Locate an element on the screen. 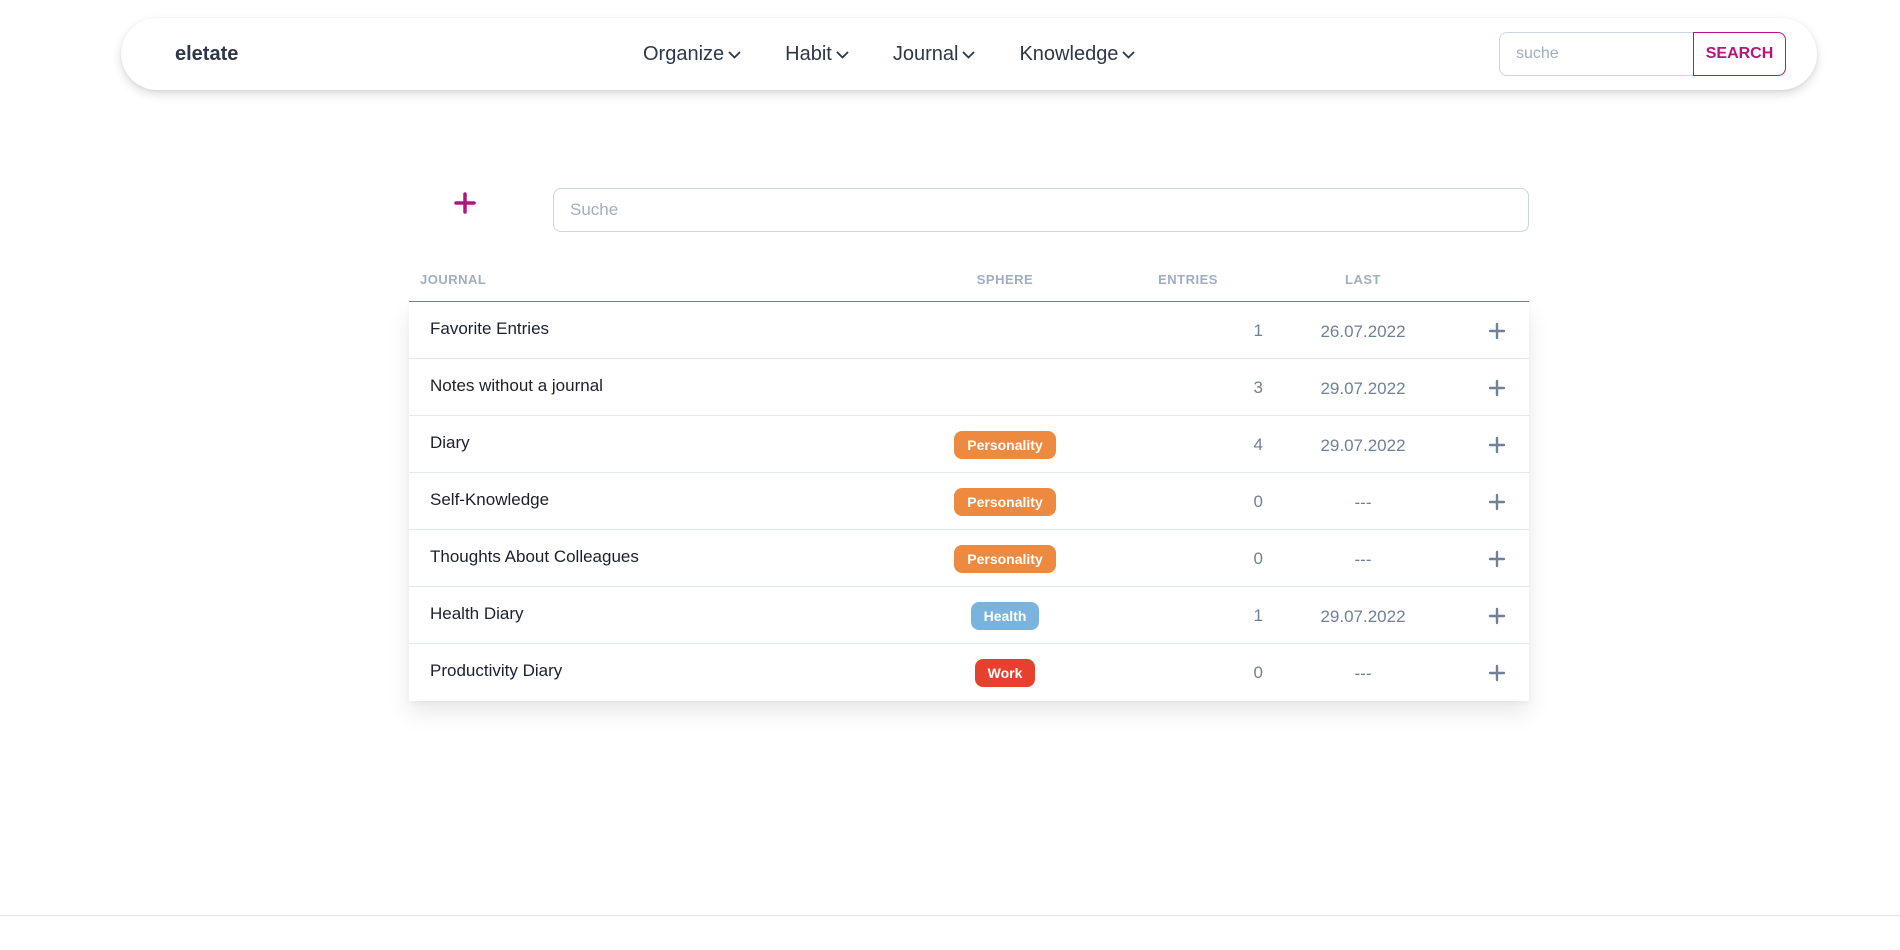 The width and height of the screenshot is (1900, 950). nav-item-journal: Journal is located at coordinates (934, 54).